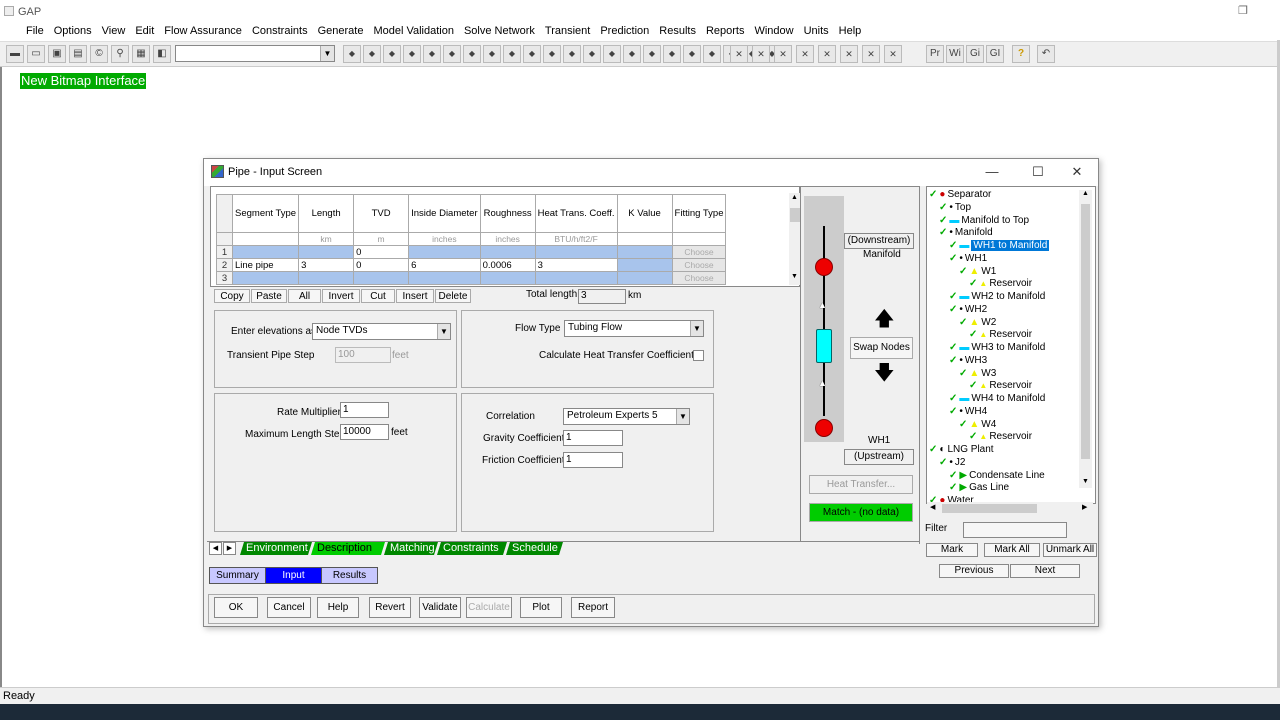  Describe the element at coordinates (593, 460) in the screenshot. I see `friction-coefficient-field: 1` at that location.